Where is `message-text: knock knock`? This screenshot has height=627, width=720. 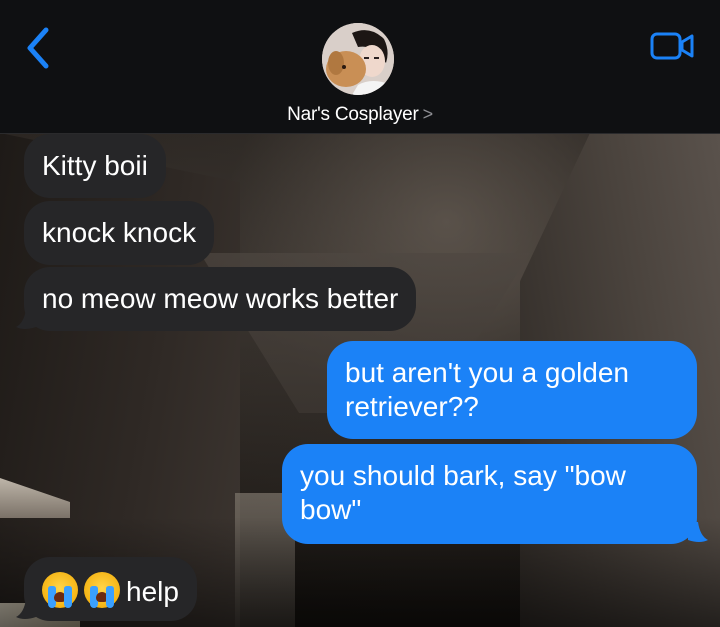
message-text: knock knock is located at coordinates (119, 232).